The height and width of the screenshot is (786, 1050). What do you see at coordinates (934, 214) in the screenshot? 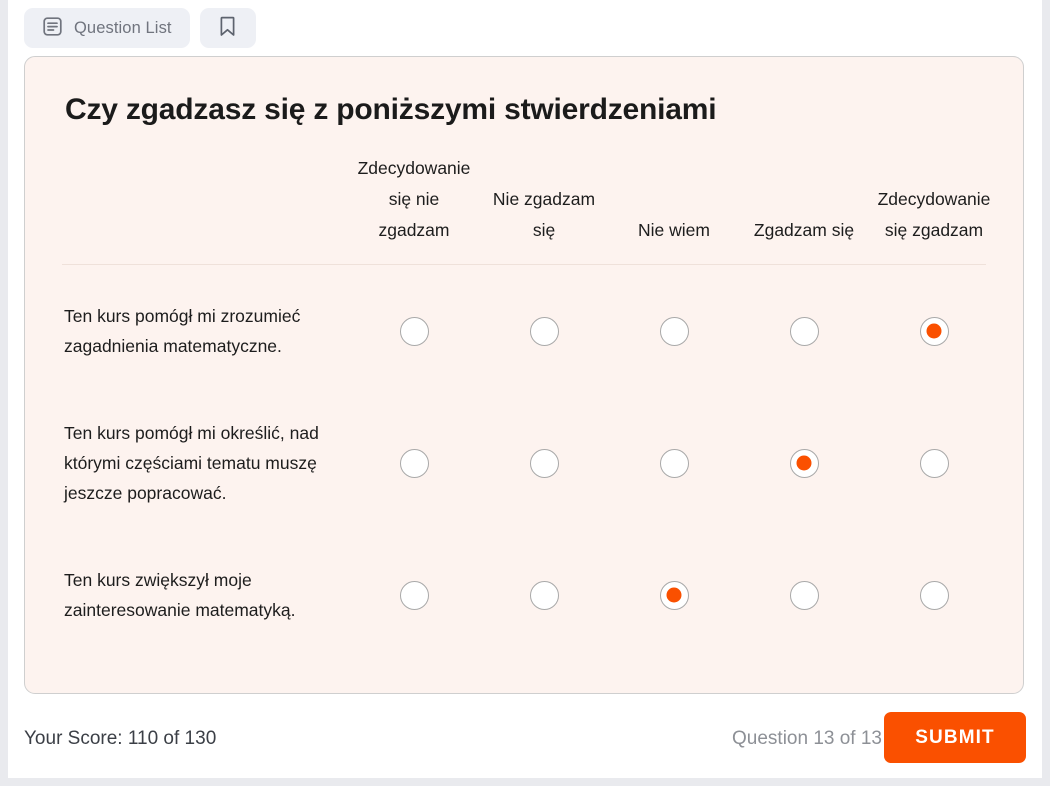
I see `column-label: Zdecydowanie się zgadzam` at bounding box center [934, 214].